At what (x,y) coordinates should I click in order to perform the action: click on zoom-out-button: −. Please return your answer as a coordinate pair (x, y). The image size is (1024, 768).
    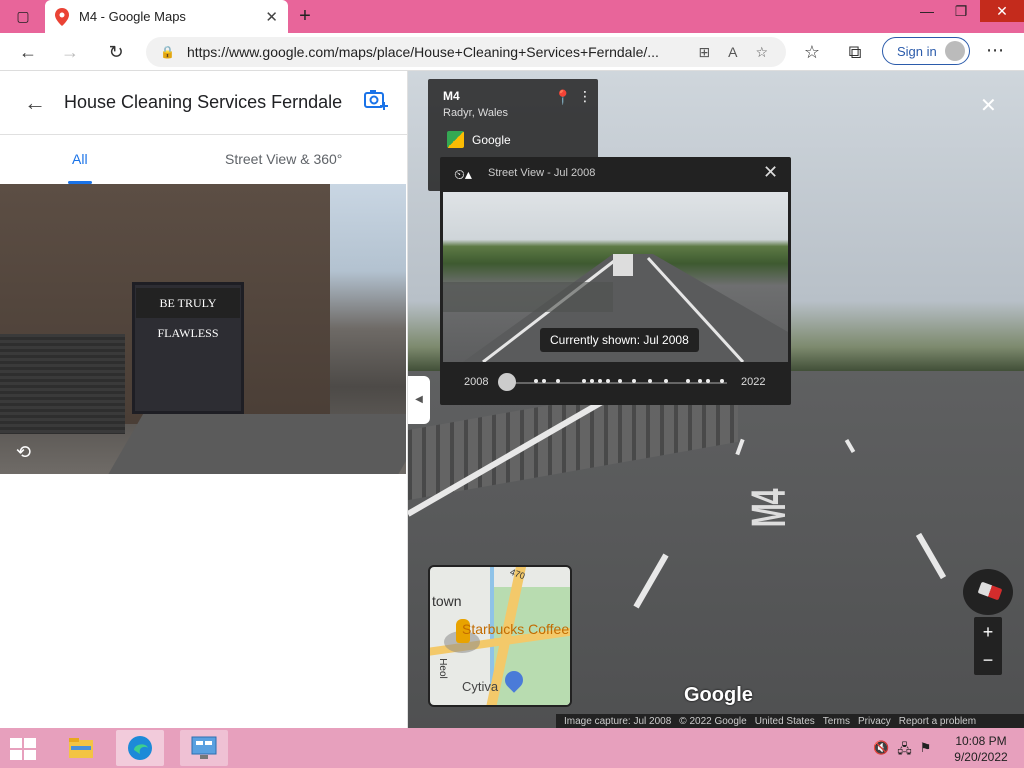
    Looking at the image, I should click on (988, 660).